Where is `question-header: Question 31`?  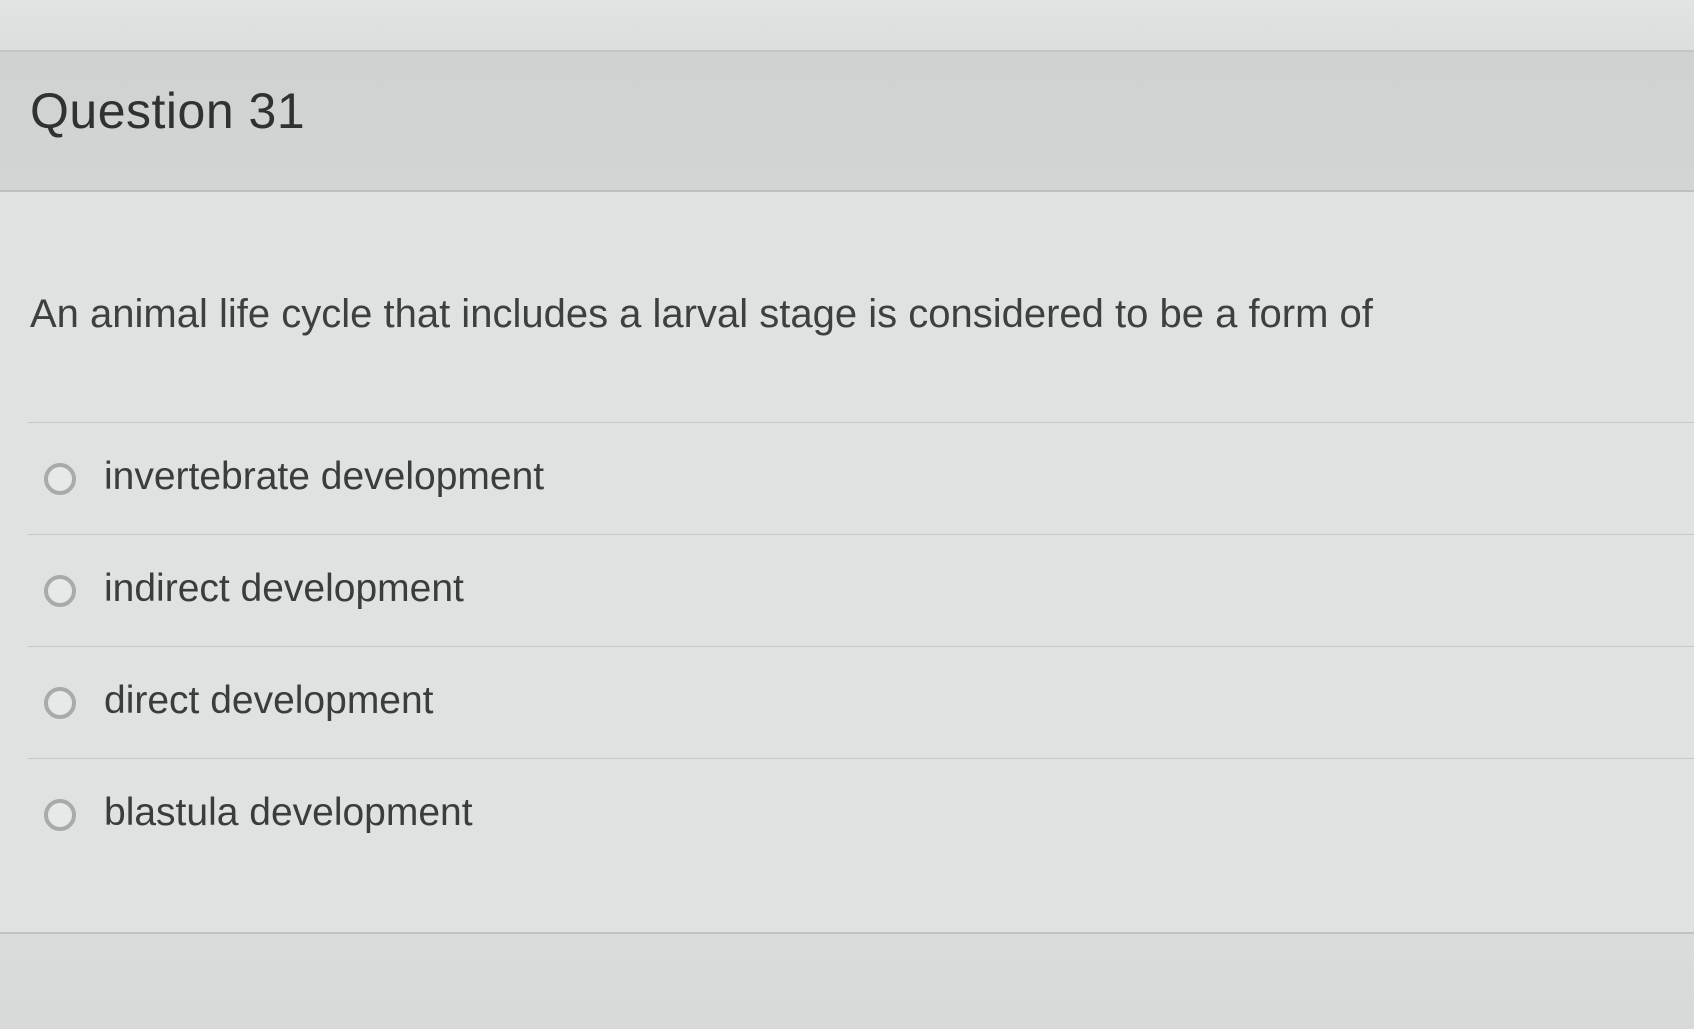
question-header: Question 31 is located at coordinates (847, 122).